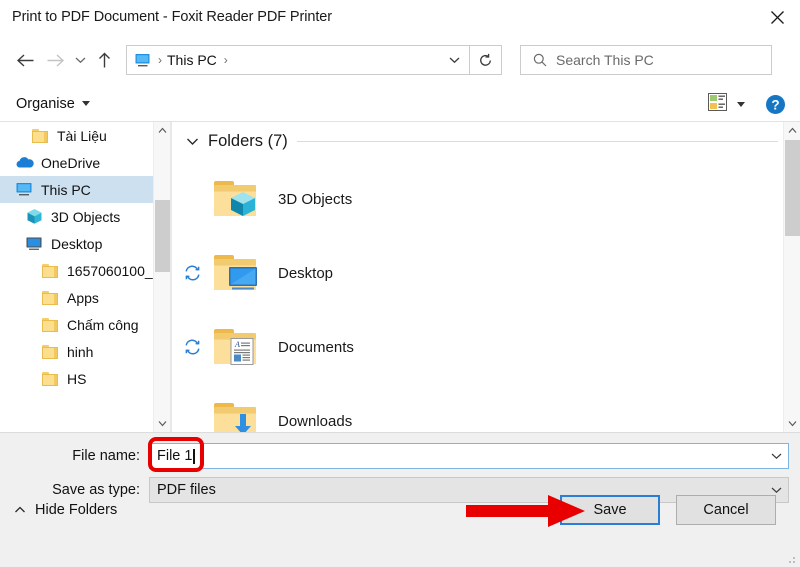 Image resolution: width=800 pixels, height=567 pixels. What do you see at coordinates (315, 421) in the screenshot?
I see `file-item-label: Downloads` at bounding box center [315, 421].